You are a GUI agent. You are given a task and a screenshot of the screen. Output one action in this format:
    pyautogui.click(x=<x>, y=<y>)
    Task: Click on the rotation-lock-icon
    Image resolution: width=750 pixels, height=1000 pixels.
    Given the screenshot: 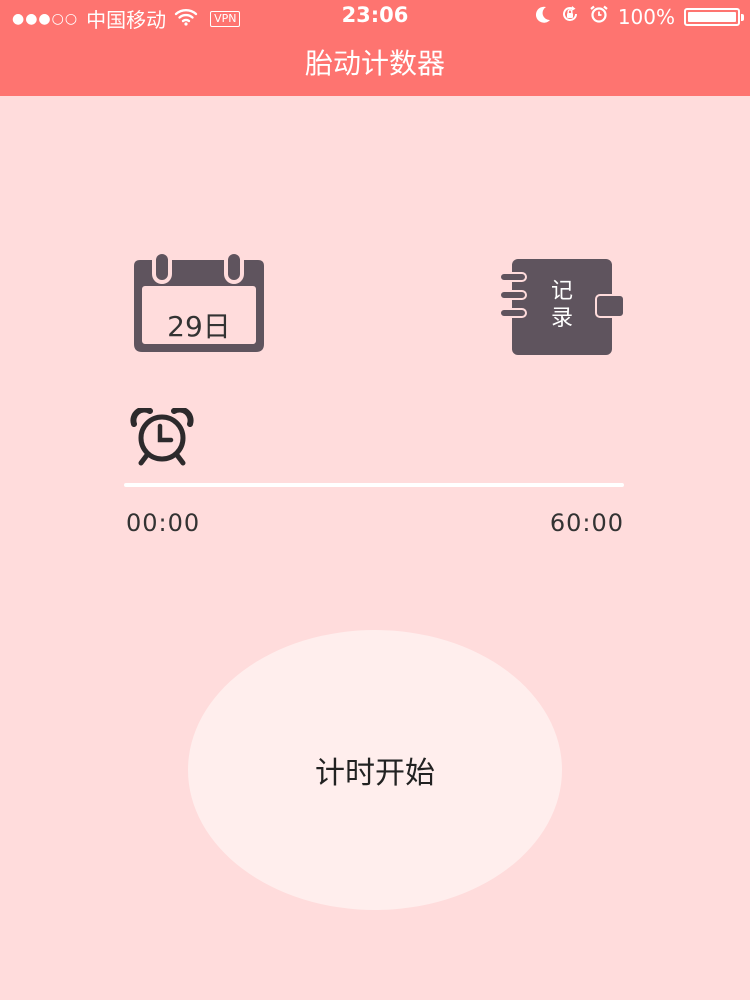 What is the action you would take?
    pyautogui.click(x=570, y=16)
    